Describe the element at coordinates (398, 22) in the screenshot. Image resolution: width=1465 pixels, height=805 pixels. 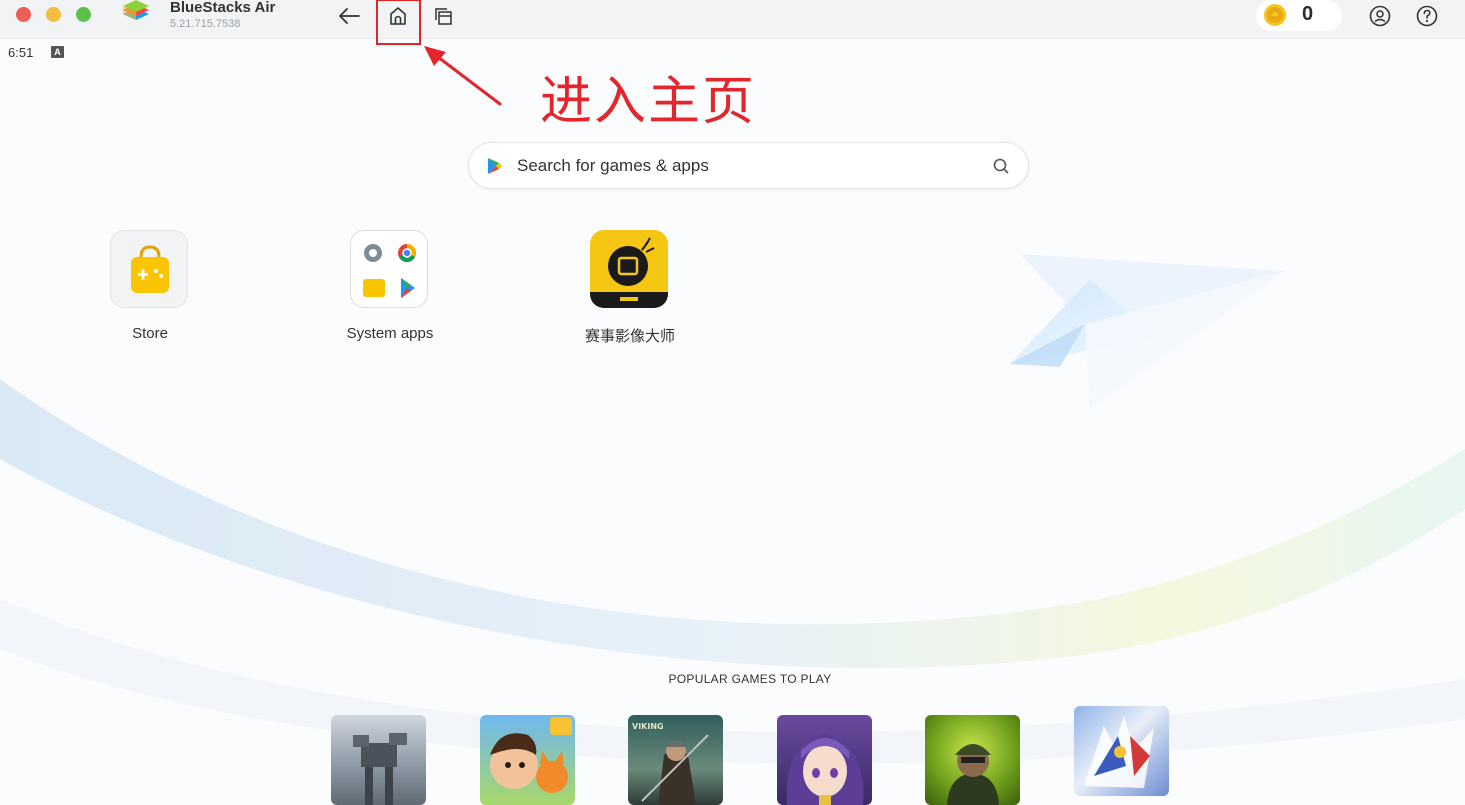
I see `home-button-highlight-box` at that location.